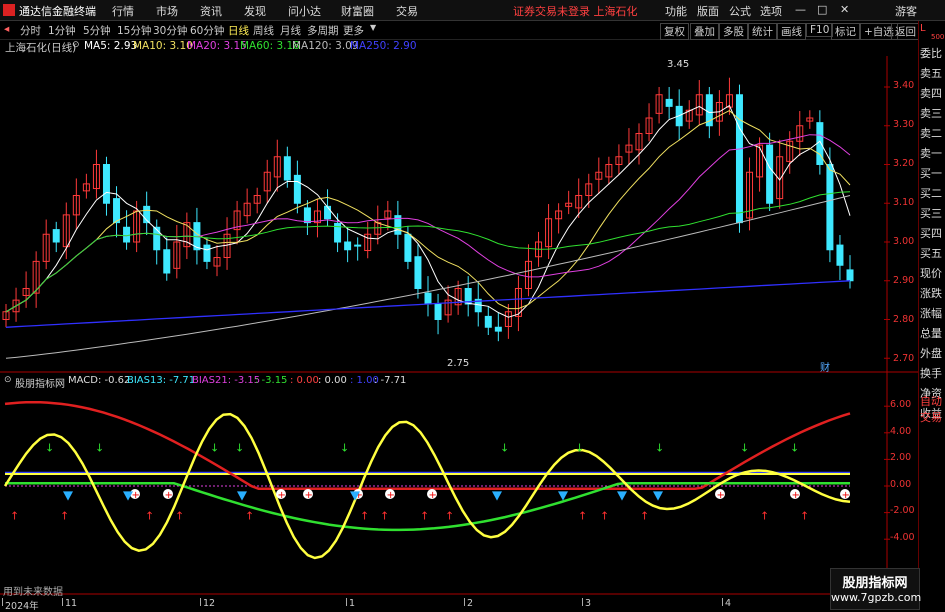 The image size is (945, 612). What do you see at coordinates (40, 382) in the screenshot?
I see `indicator-name: 股朋指标网` at bounding box center [40, 382].